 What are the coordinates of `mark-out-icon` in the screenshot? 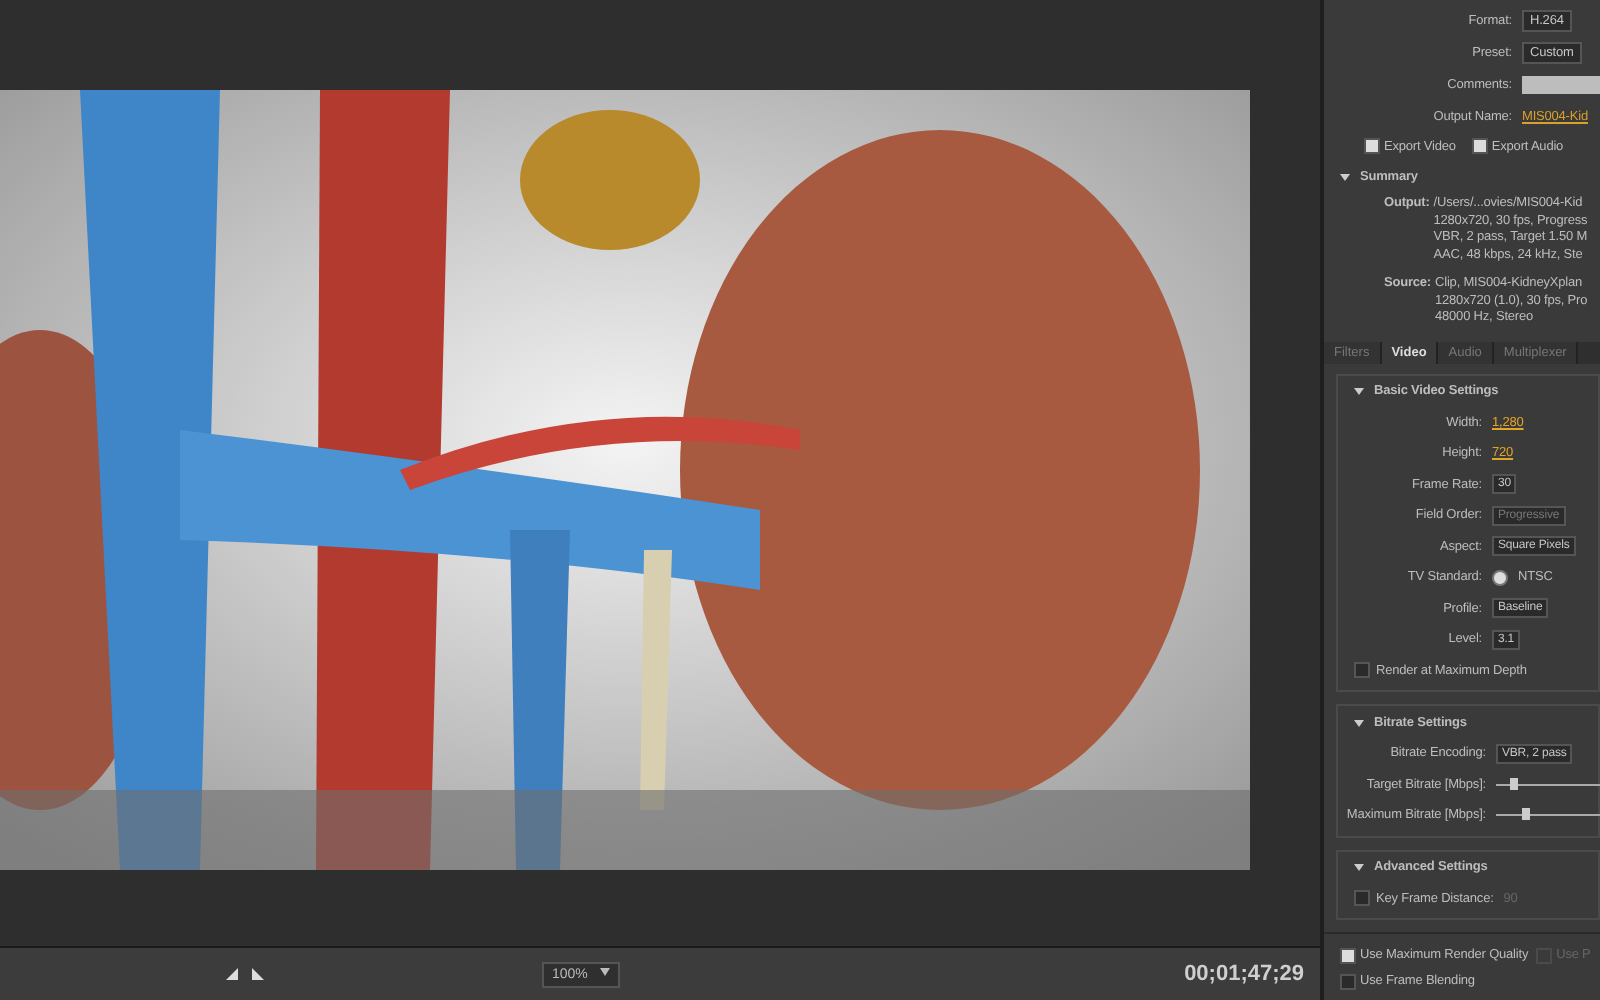 It's located at (258, 974).